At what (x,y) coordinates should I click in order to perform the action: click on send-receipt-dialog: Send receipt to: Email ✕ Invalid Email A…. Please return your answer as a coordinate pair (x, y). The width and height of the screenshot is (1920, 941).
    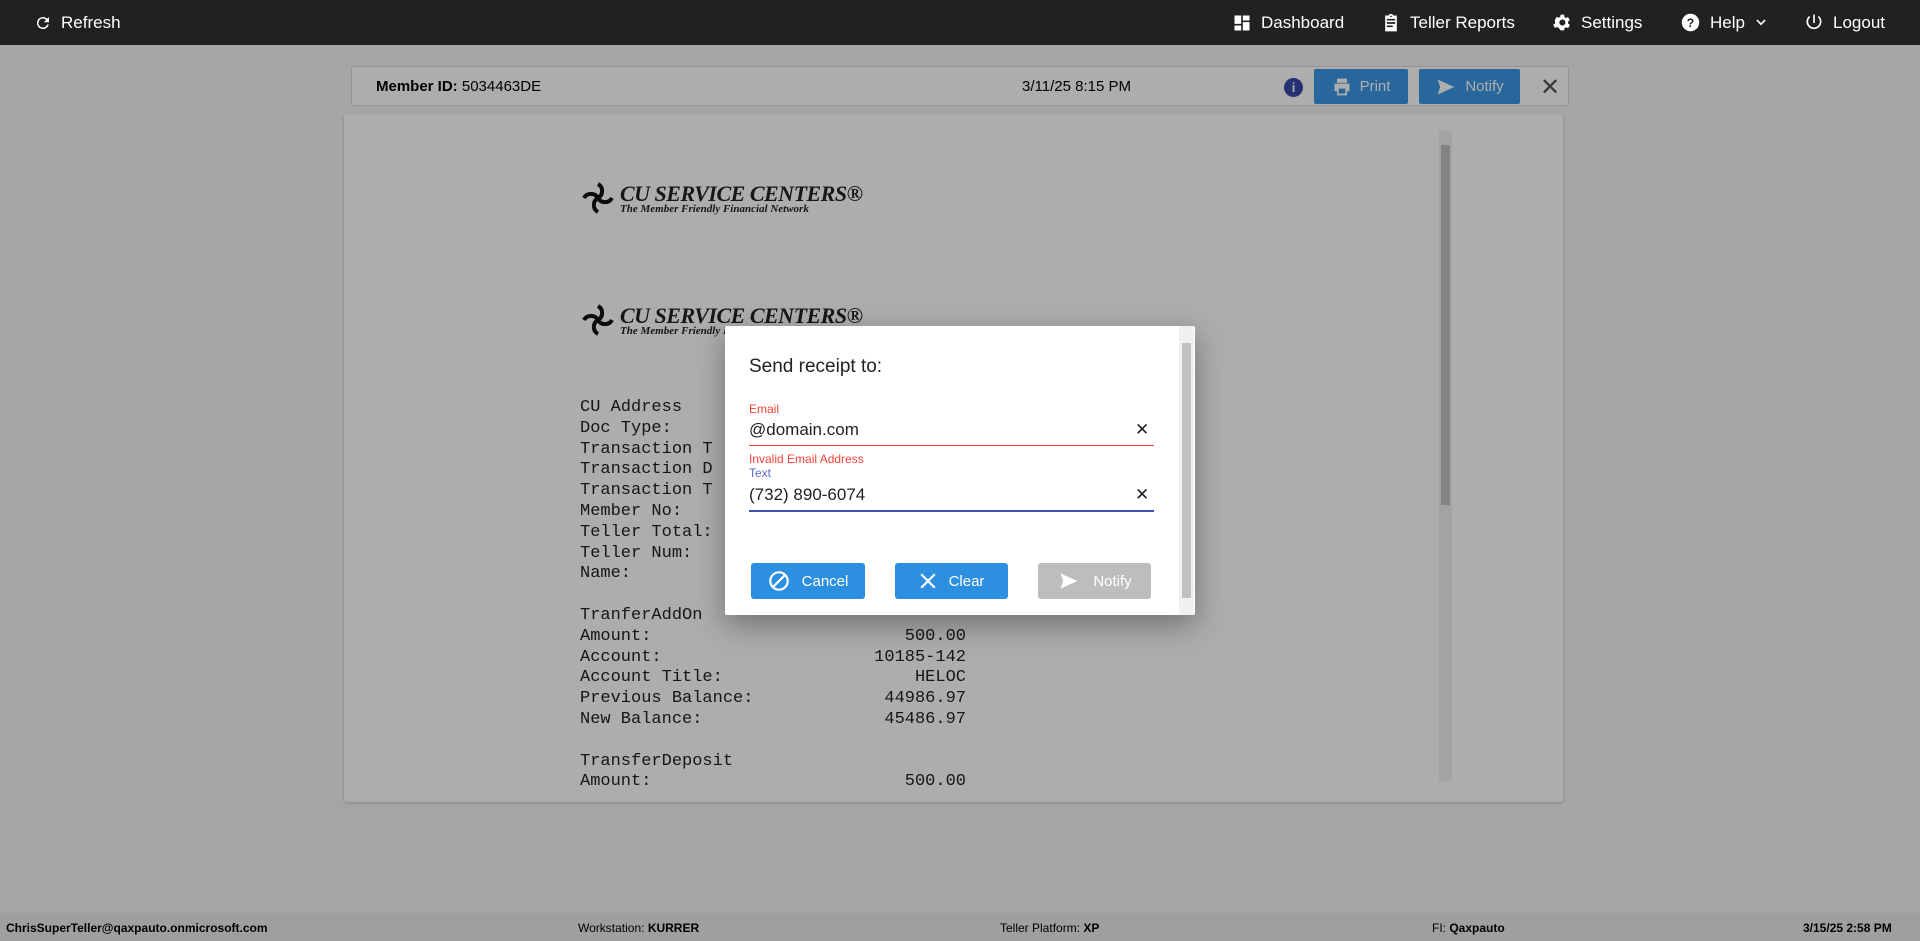
    Looking at the image, I should click on (960, 470).